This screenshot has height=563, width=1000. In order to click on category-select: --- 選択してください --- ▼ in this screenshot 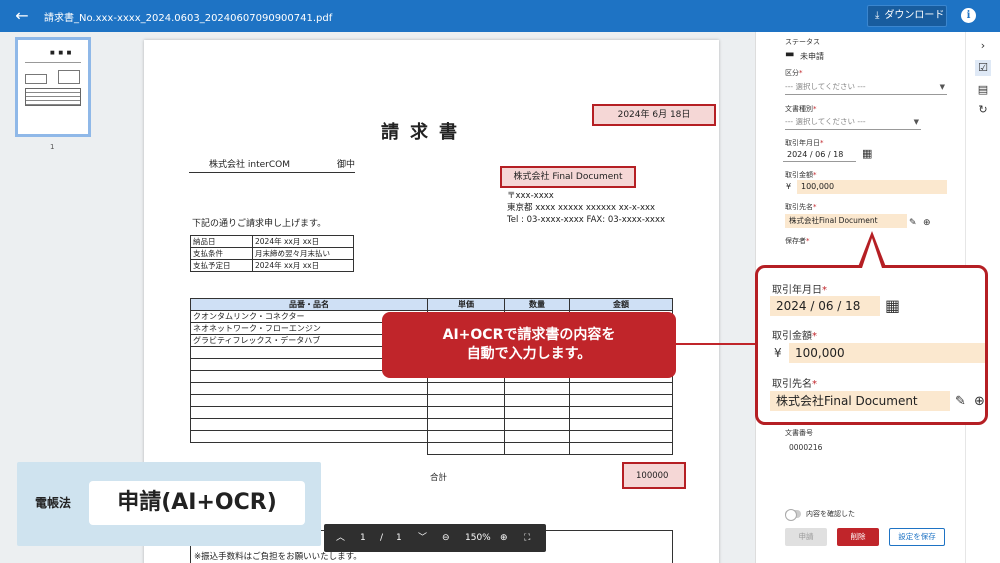, I will do `click(866, 88)`.